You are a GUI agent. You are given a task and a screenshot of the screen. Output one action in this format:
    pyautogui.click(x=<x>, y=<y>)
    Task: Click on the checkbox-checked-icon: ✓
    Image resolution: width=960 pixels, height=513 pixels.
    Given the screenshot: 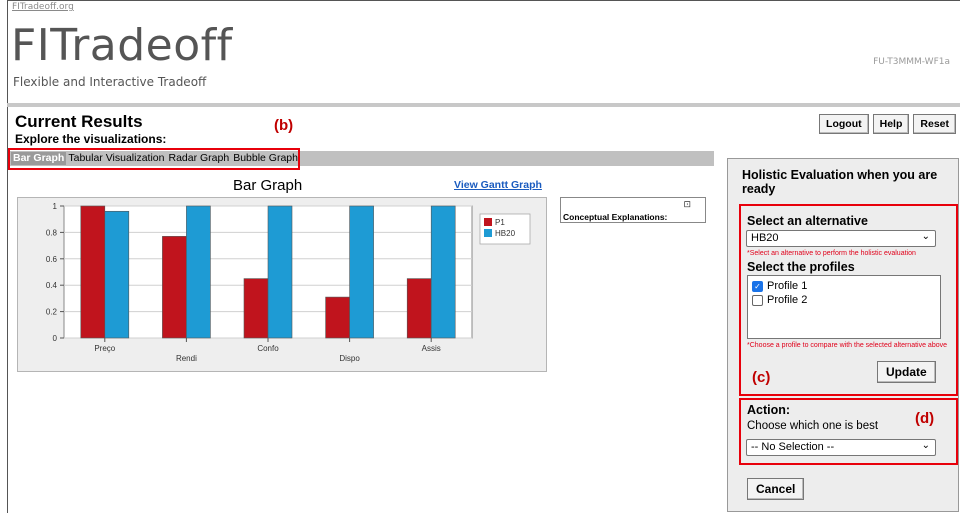 What is the action you would take?
    pyautogui.click(x=757, y=286)
    